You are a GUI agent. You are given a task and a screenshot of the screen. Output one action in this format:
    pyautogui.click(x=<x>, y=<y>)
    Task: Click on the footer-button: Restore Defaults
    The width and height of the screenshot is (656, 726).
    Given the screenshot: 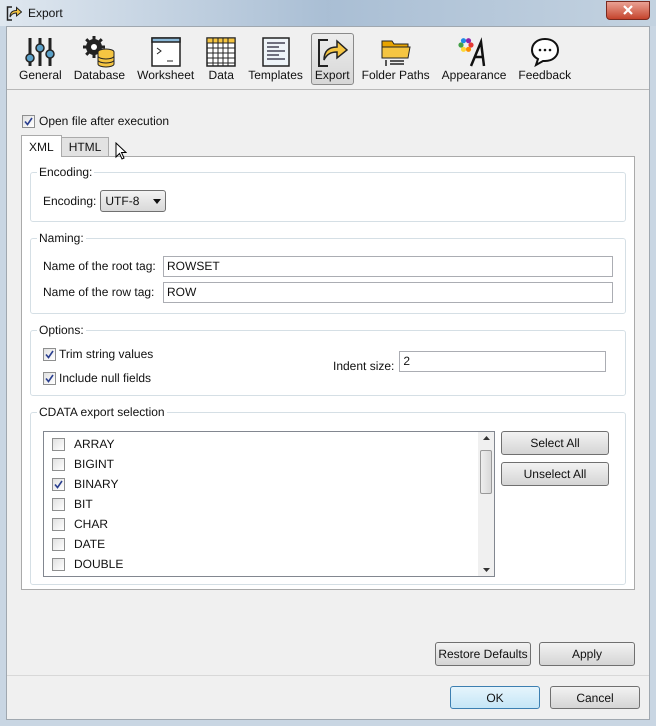 What is the action you would take?
    pyautogui.click(x=483, y=654)
    